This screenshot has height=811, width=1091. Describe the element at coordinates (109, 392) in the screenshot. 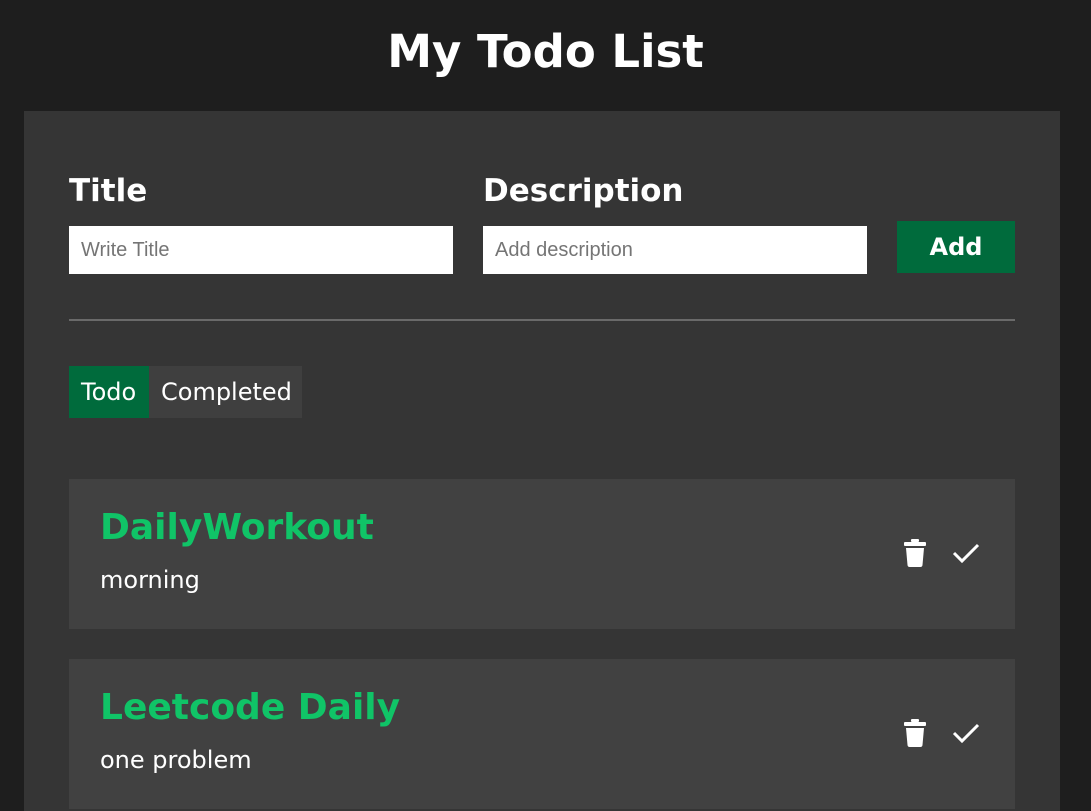

I see `tab-todo: Todo` at that location.